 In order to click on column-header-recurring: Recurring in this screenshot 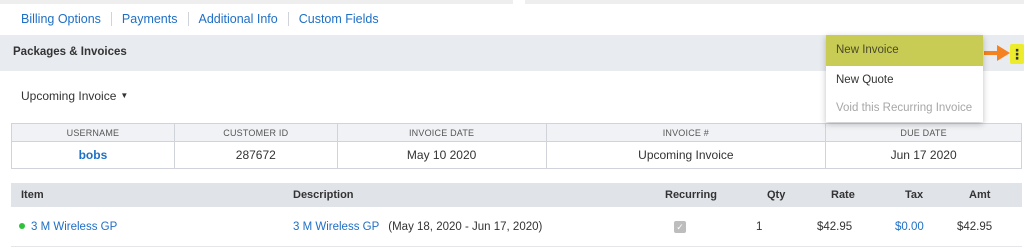, I will do `click(691, 195)`.